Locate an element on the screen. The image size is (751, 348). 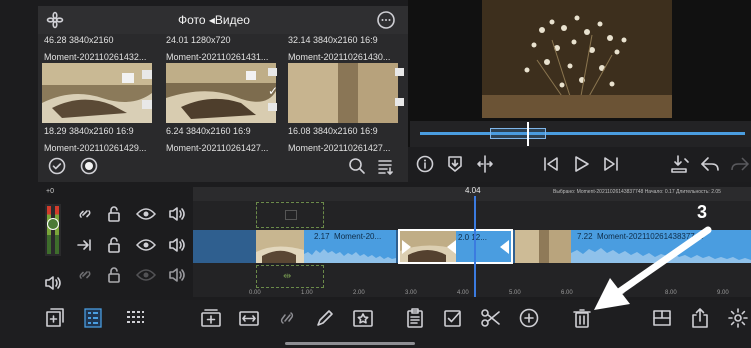
ruler-tick: 1.00 is located at coordinates (307, 293).